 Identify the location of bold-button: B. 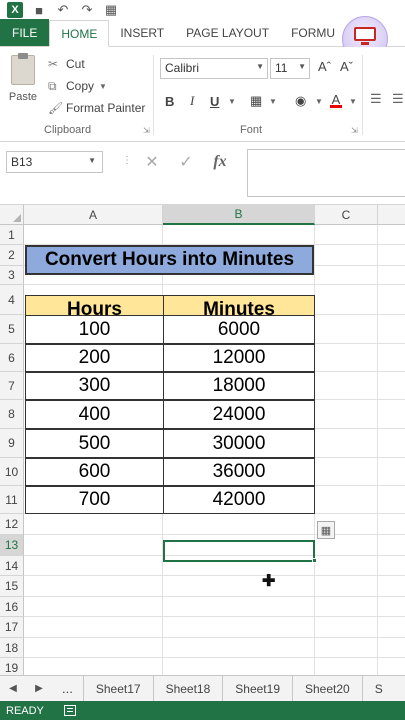
(169, 101).